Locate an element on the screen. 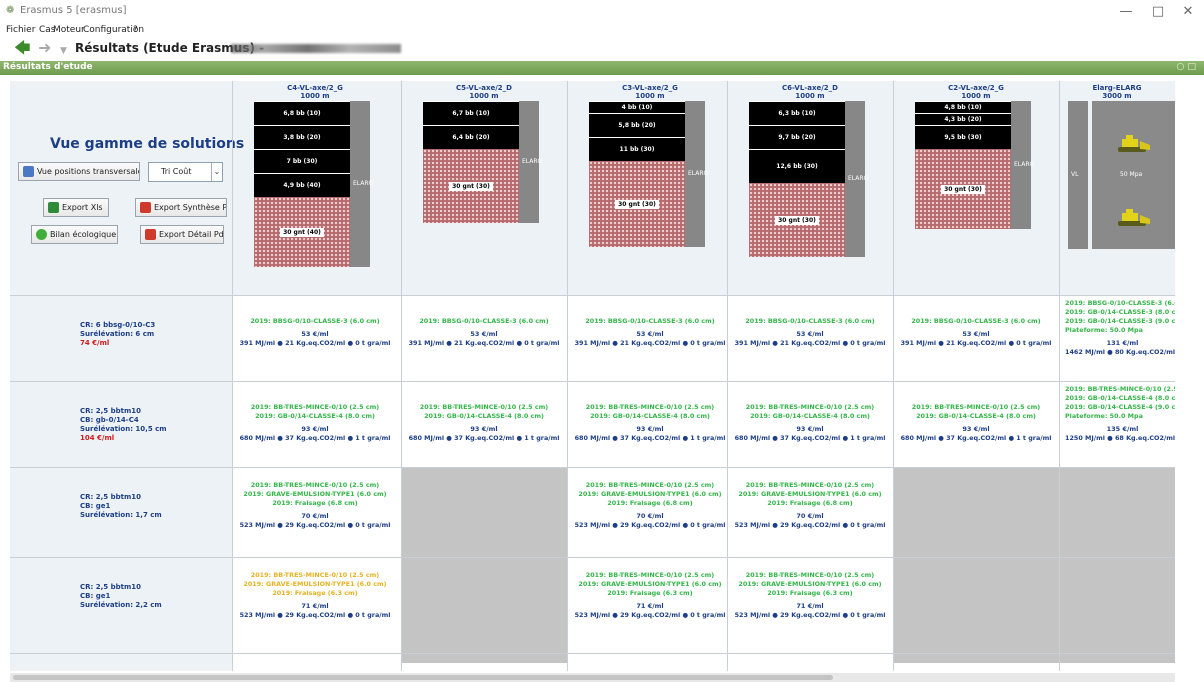  cell-price: 53 €/ml is located at coordinates (315, 334).